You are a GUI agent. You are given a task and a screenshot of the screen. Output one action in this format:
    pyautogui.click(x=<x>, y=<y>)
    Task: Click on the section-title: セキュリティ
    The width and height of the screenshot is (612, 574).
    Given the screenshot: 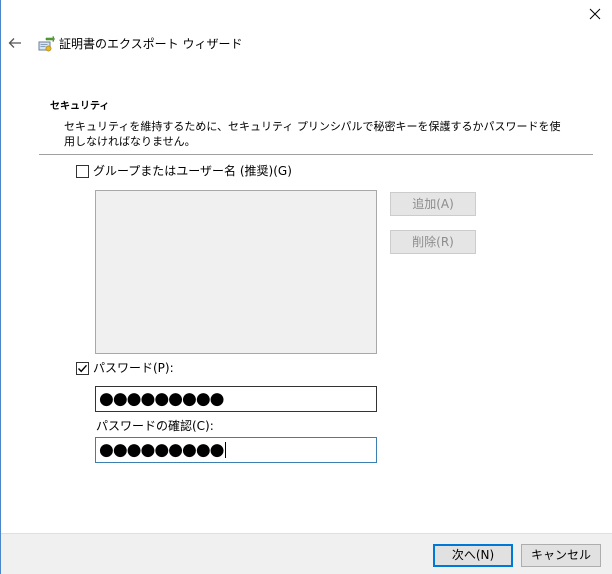 What is the action you would take?
    pyautogui.click(x=80, y=106)
    